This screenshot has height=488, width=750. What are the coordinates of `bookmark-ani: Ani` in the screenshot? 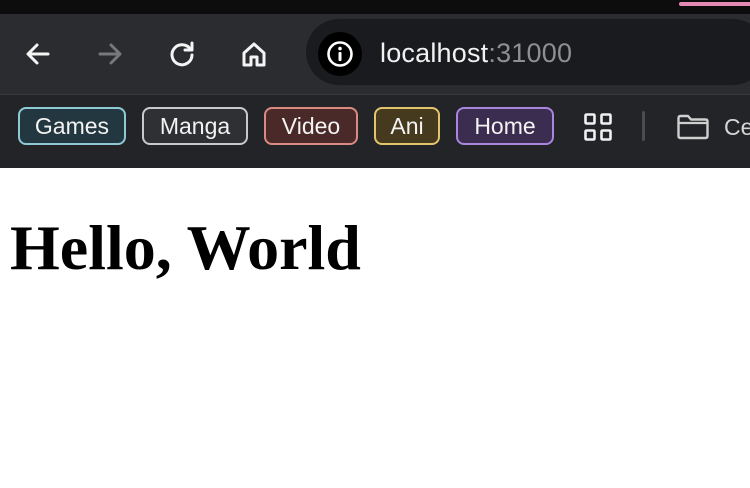 It's located at (407, 126).